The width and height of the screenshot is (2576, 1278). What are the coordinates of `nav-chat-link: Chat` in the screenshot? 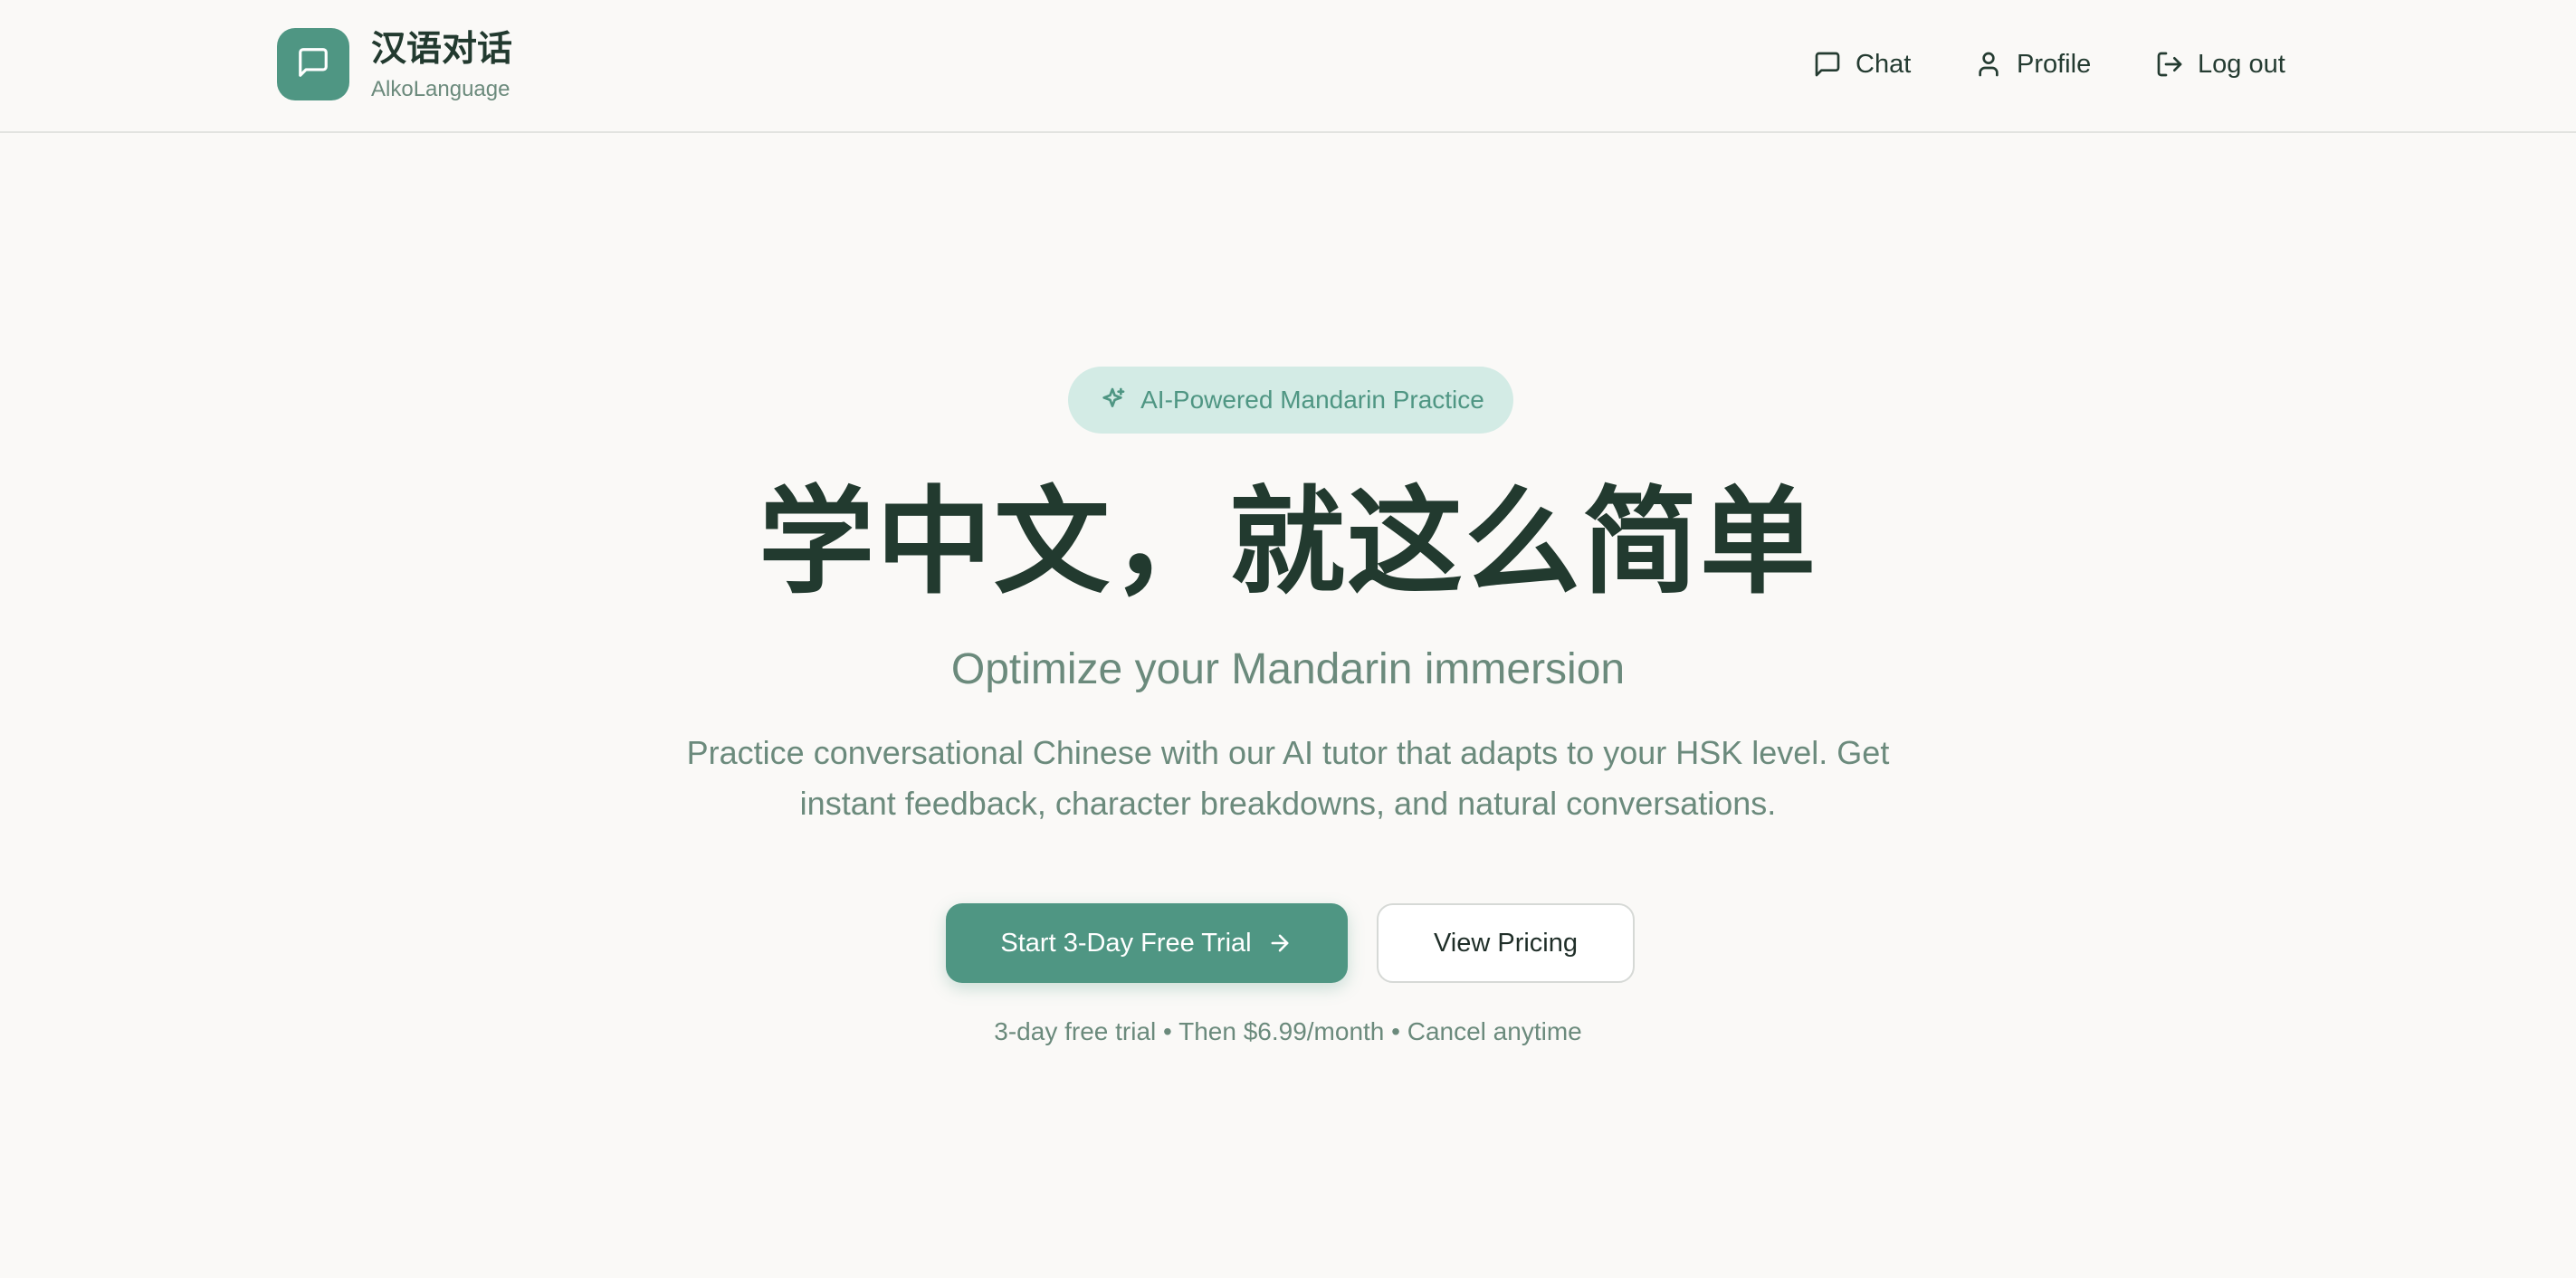 It's located at (1862, 64).